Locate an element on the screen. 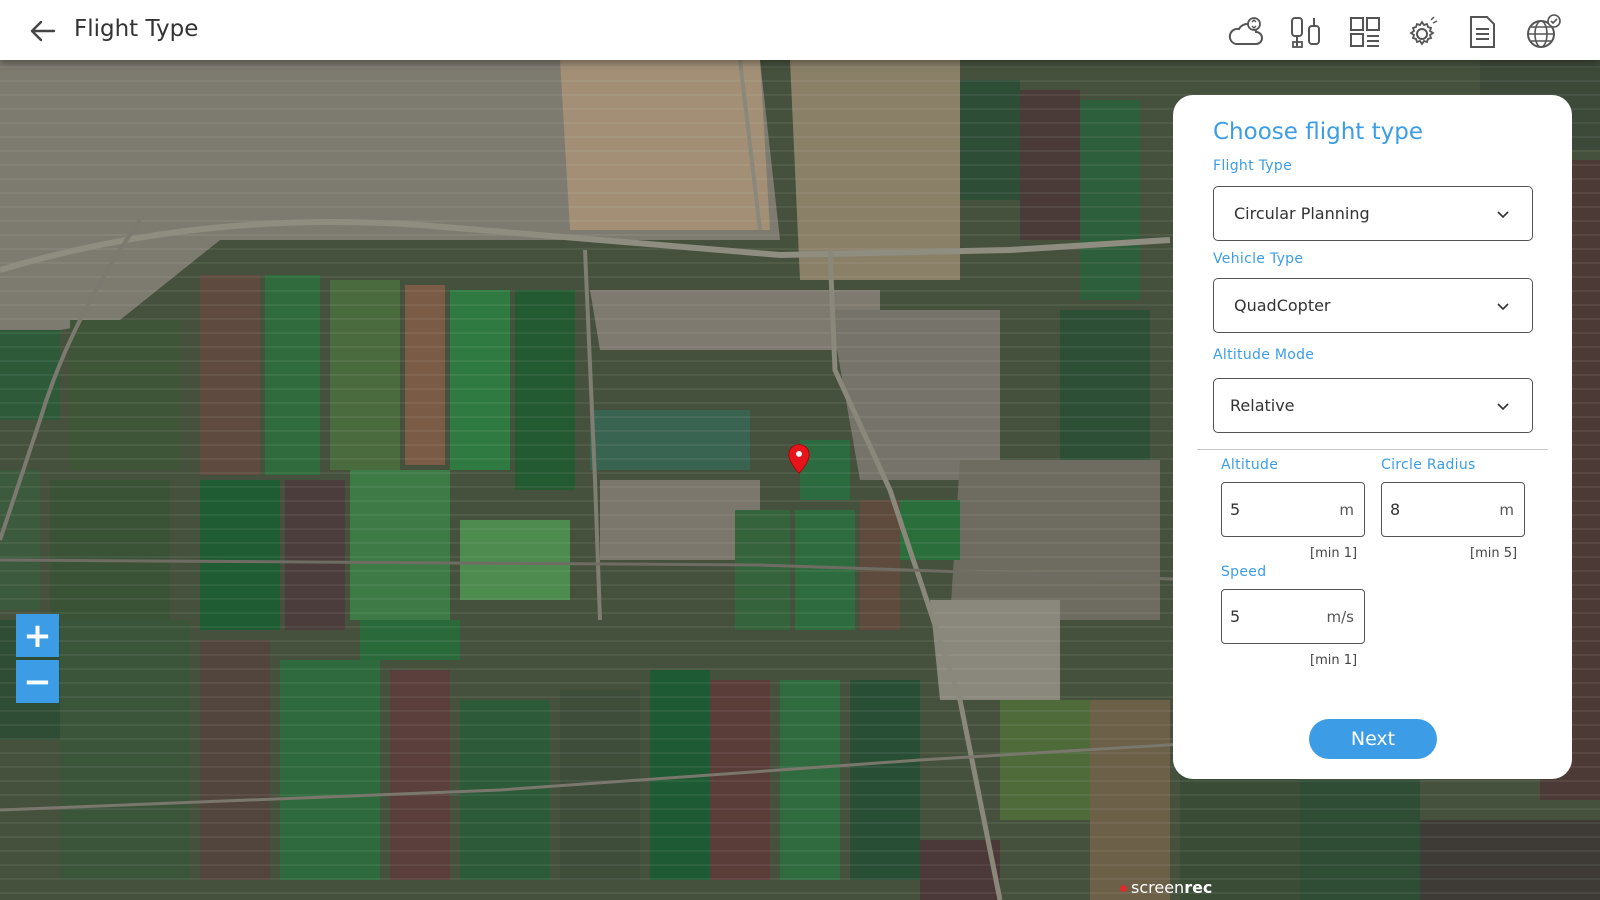  watermark-prefix: screen is located at coordinates (1158, 887).